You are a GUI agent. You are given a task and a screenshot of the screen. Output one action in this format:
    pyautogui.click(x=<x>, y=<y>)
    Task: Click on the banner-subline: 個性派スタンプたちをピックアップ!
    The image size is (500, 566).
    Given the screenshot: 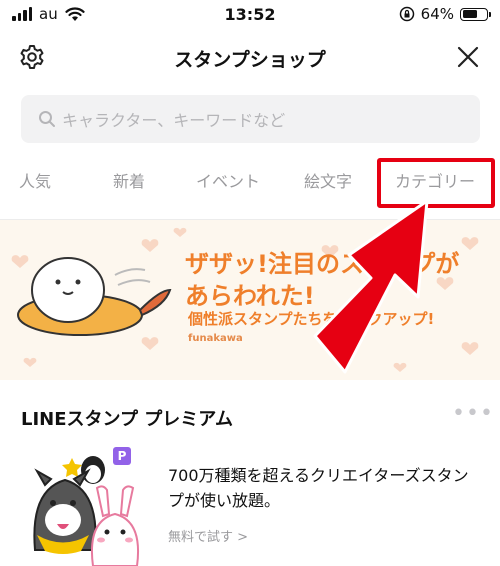 What is the action you would take?
    pyautogui.click(x=311, y=319)
    